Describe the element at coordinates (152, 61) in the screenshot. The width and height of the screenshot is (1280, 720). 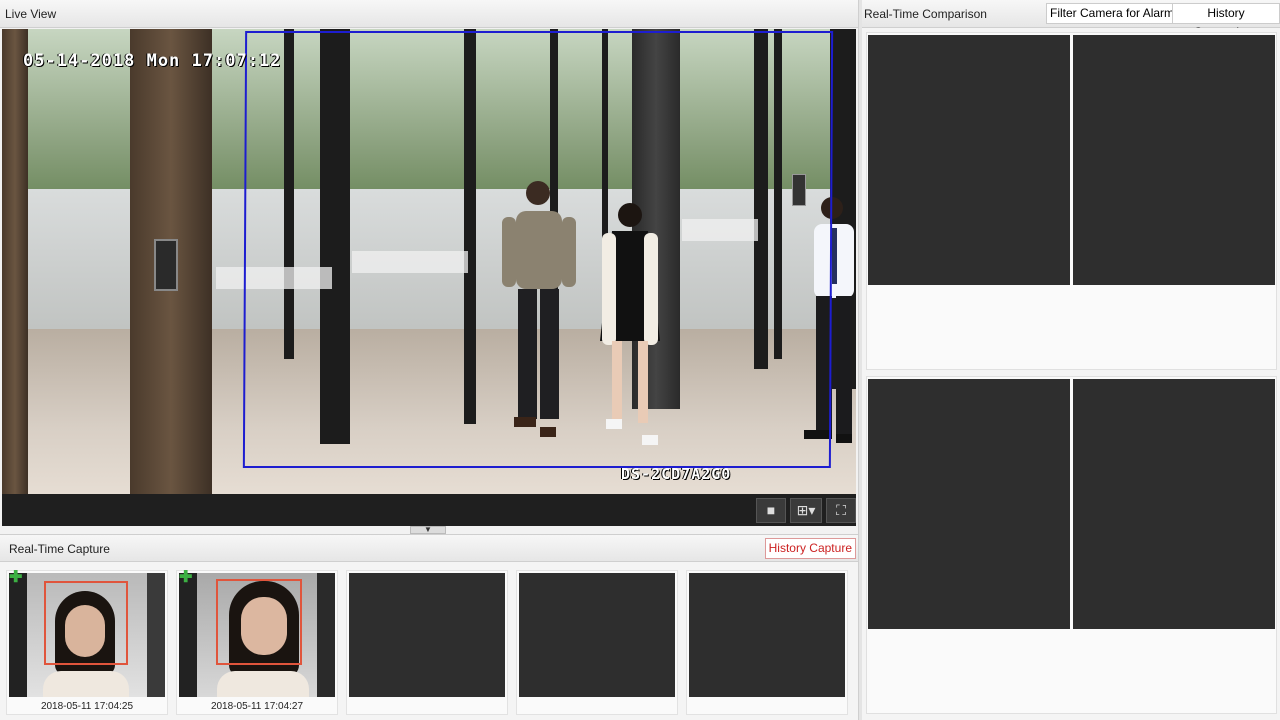
I see `osd-timestamp: 05-14-2018 Mon 17:07:12` at that location.